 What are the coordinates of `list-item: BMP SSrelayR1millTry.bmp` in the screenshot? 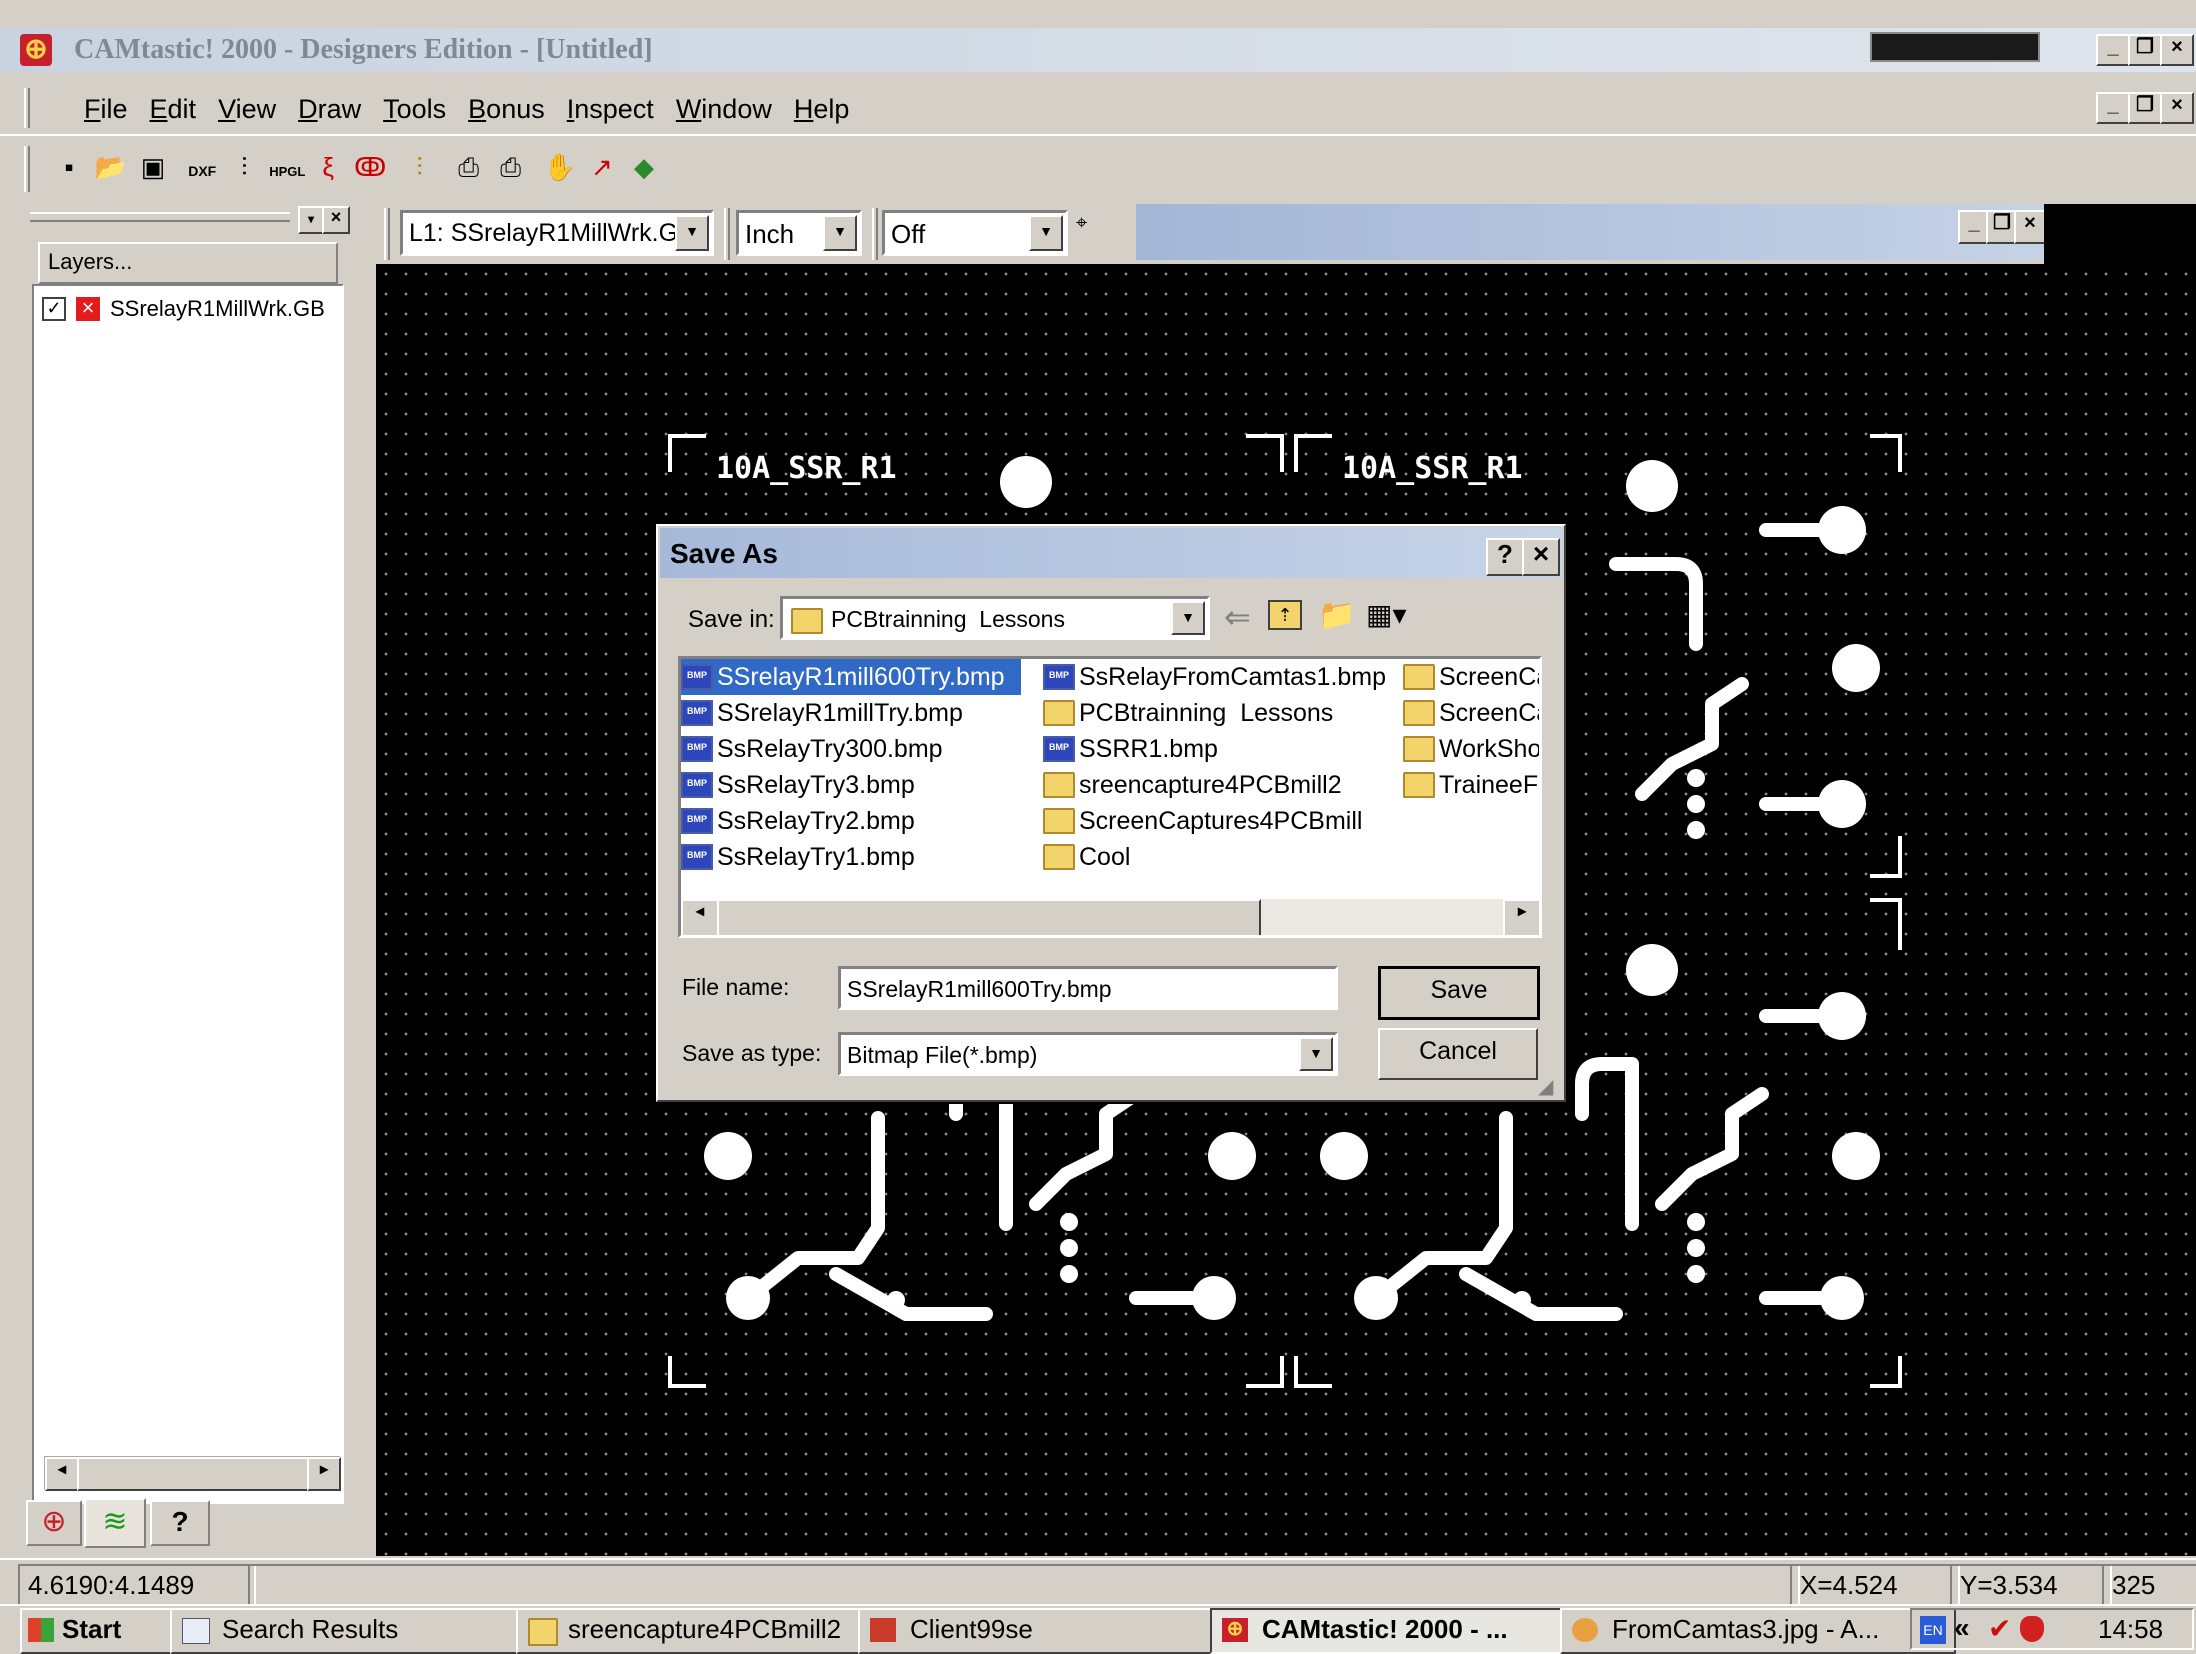 It's located at (851, 713).